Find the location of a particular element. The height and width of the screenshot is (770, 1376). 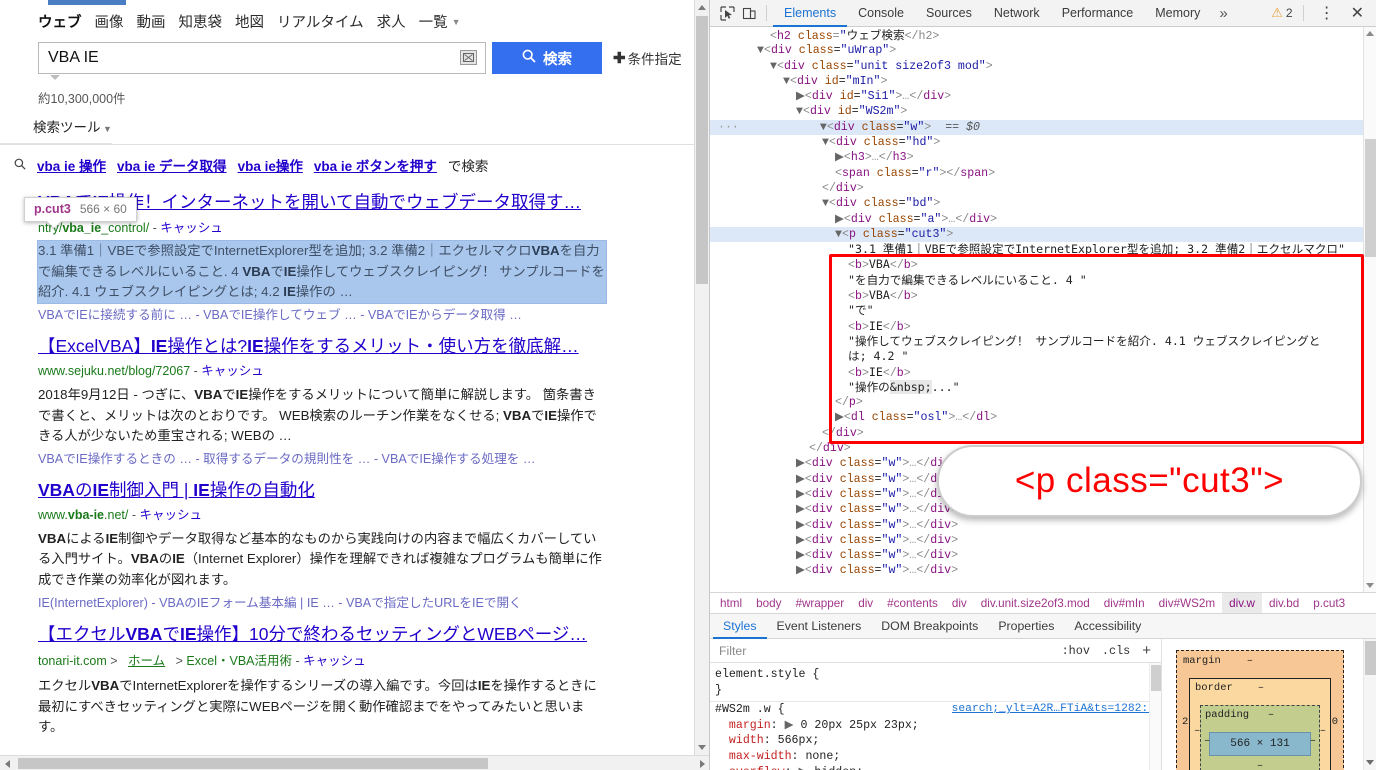

box-model-padding-right: – is located at coordinates (1313, 741).